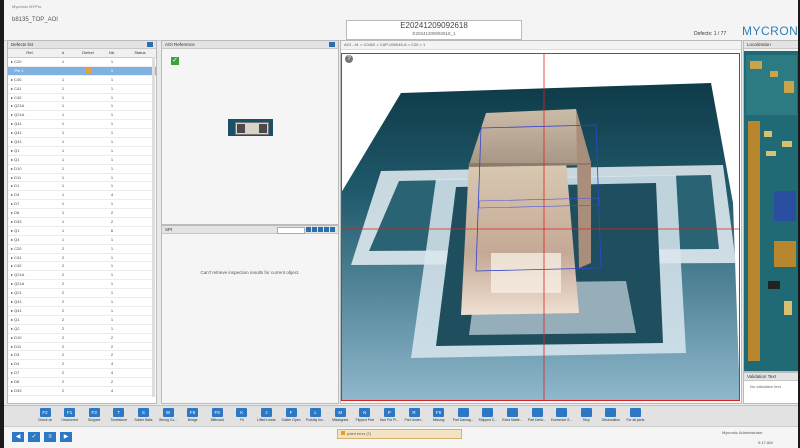 Image resolution: width=800 pixels, height=448 pixels. What do you see at coordinates (82, 214) in the screenshot?
I see `table-row: ▸ D8 1 2` at bounding box center [82, 214].